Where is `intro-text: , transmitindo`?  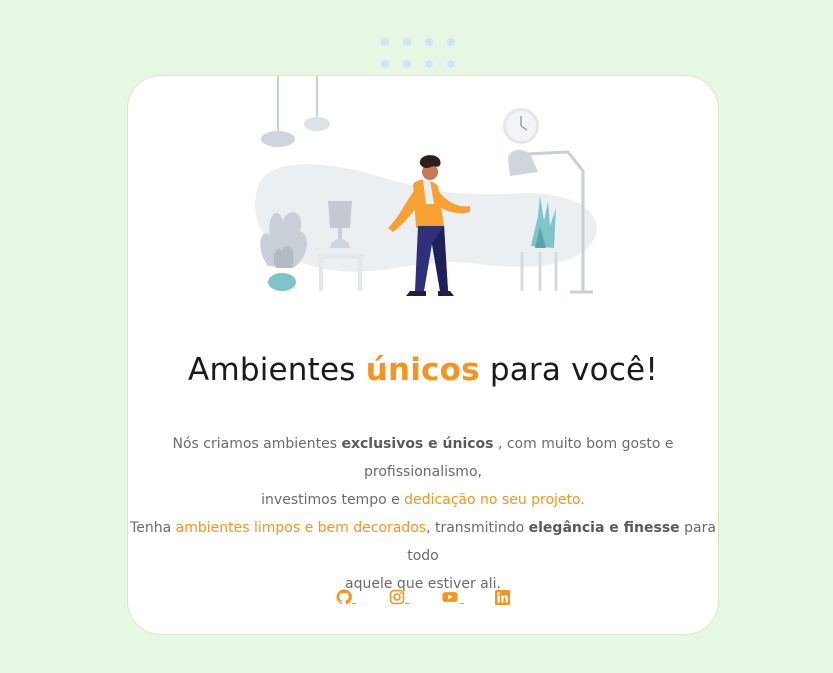 intro-text: , transmitindo is located at coordinates (477, 528).